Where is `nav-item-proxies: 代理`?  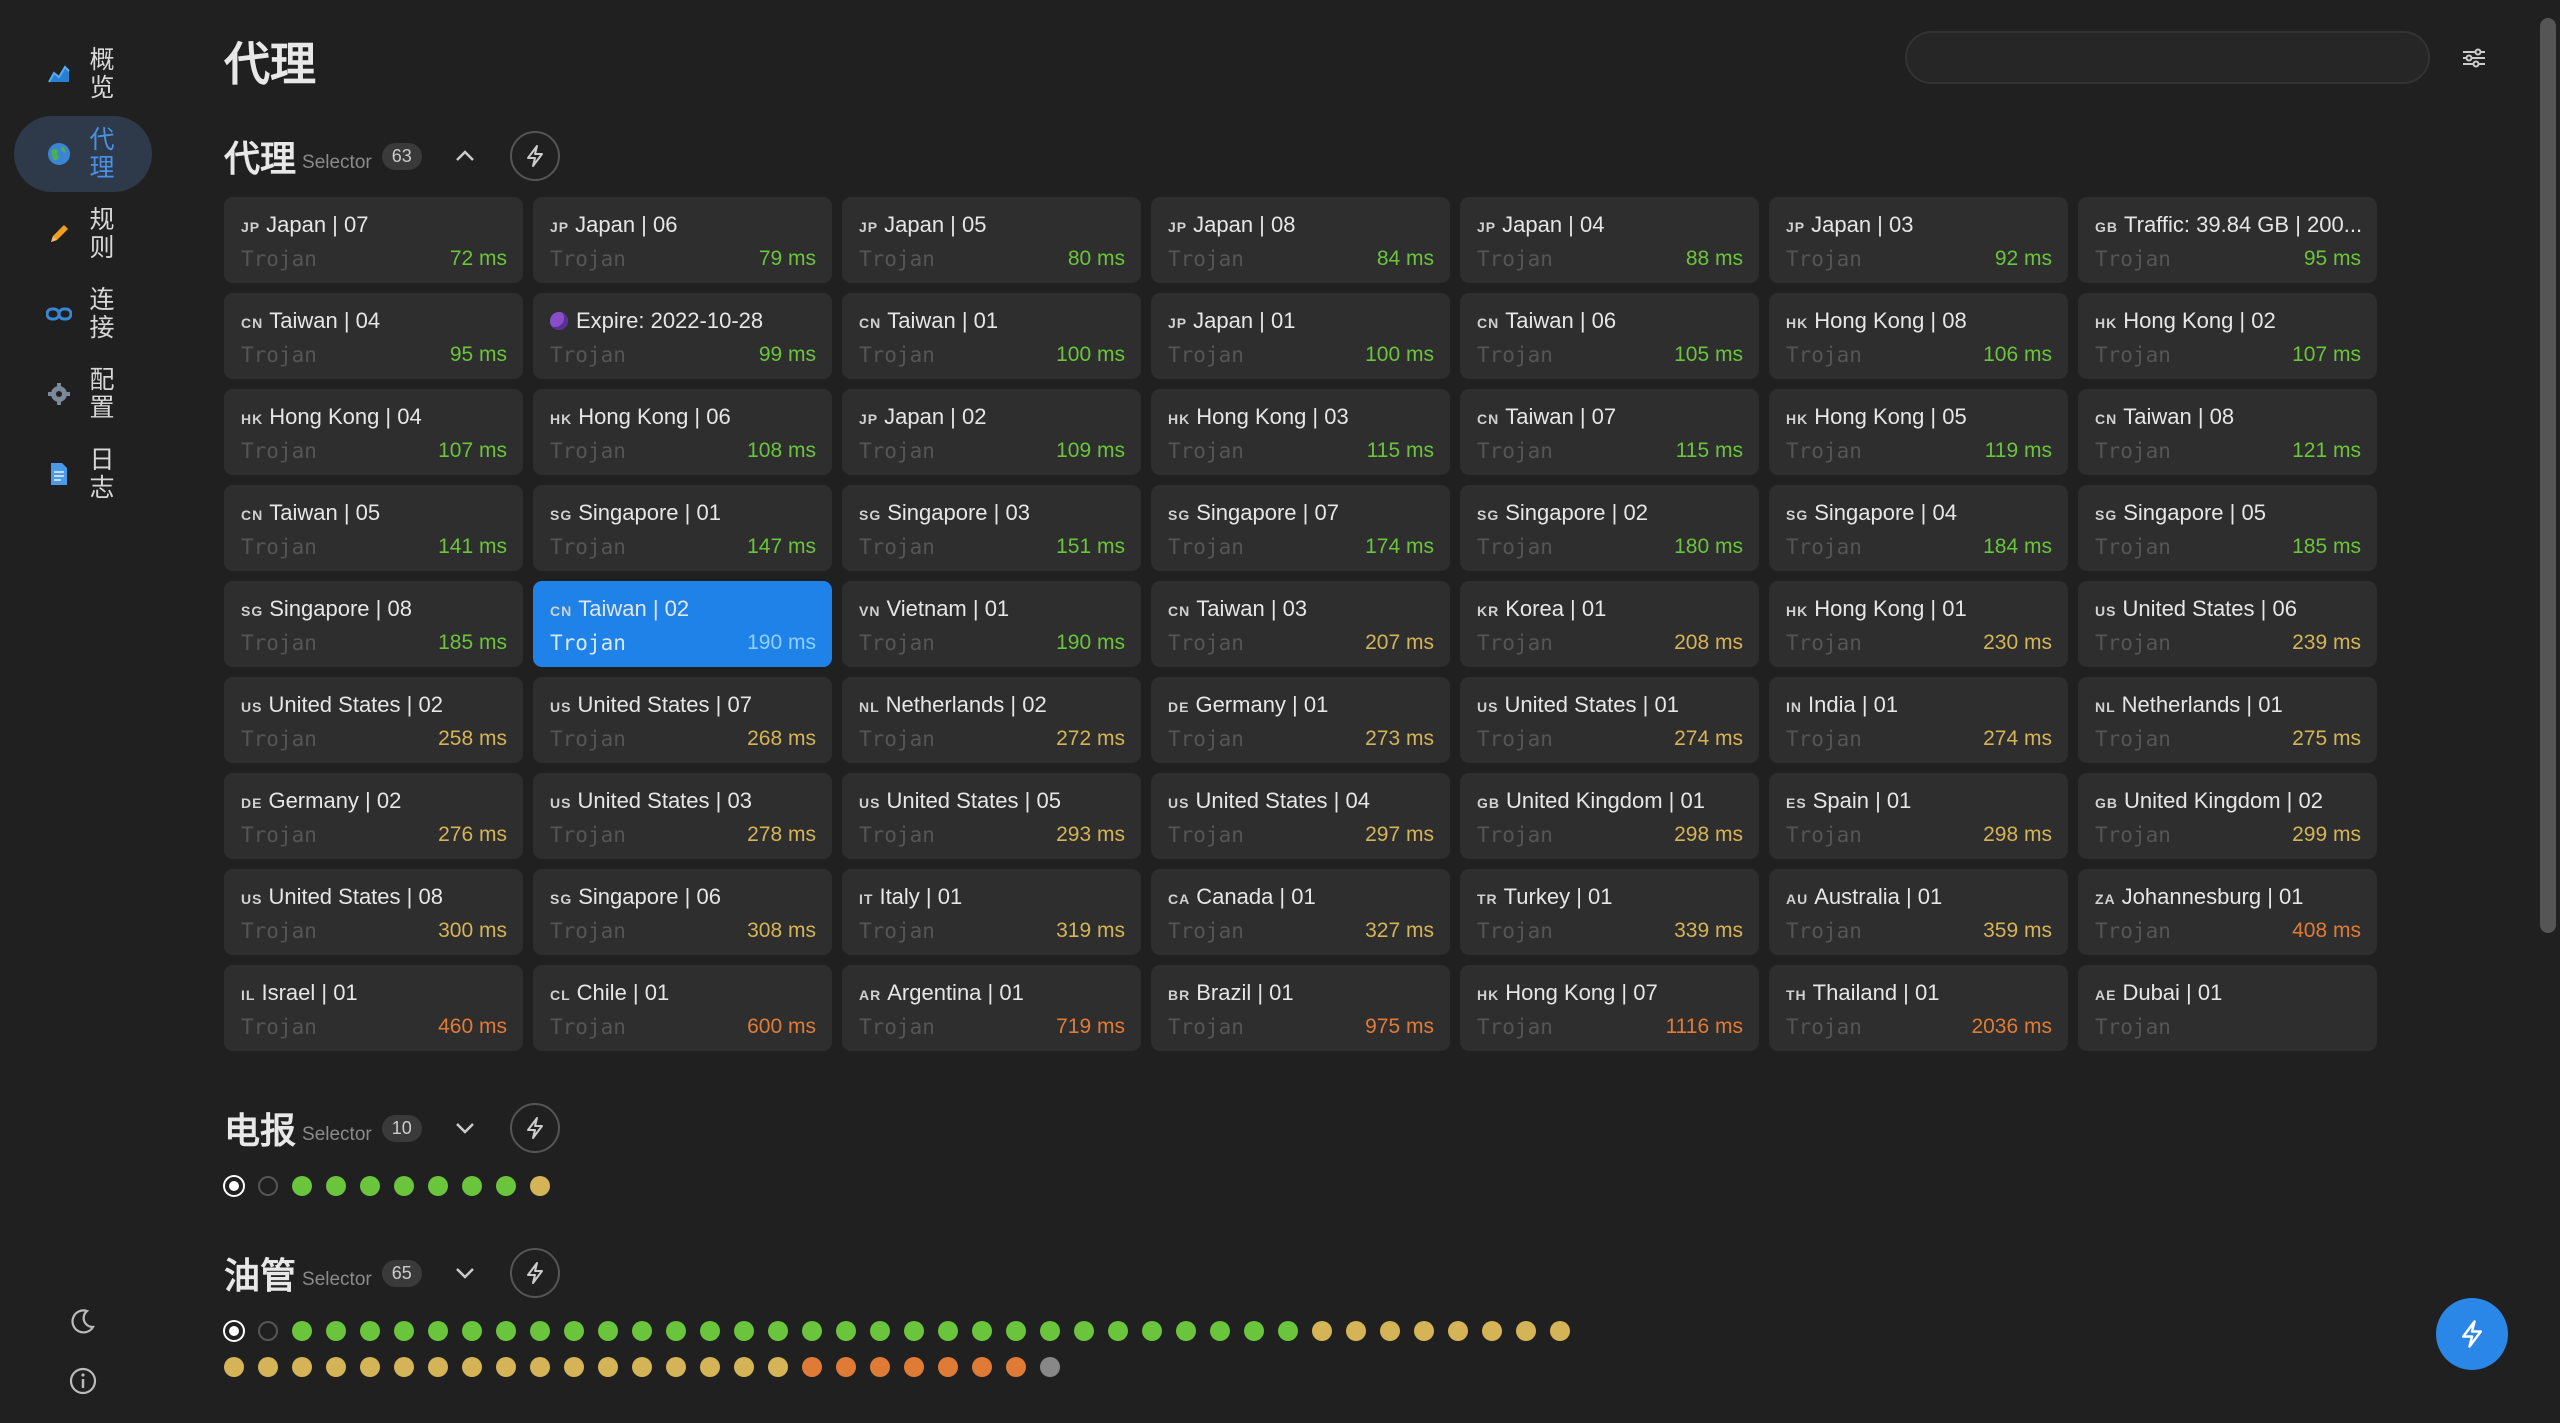
nav-item-proxies: 代理 is located at coordinates (83, 154).